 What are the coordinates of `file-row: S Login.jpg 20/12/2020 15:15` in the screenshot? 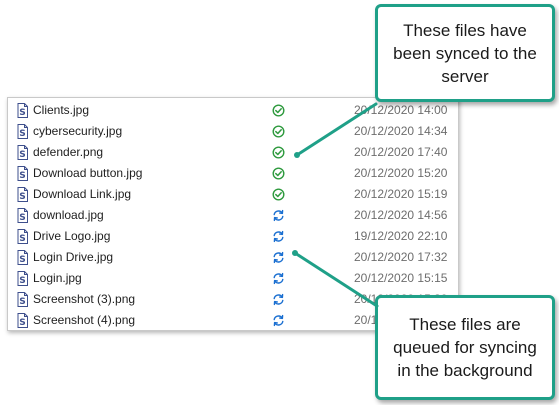 It's located at (234, 278).